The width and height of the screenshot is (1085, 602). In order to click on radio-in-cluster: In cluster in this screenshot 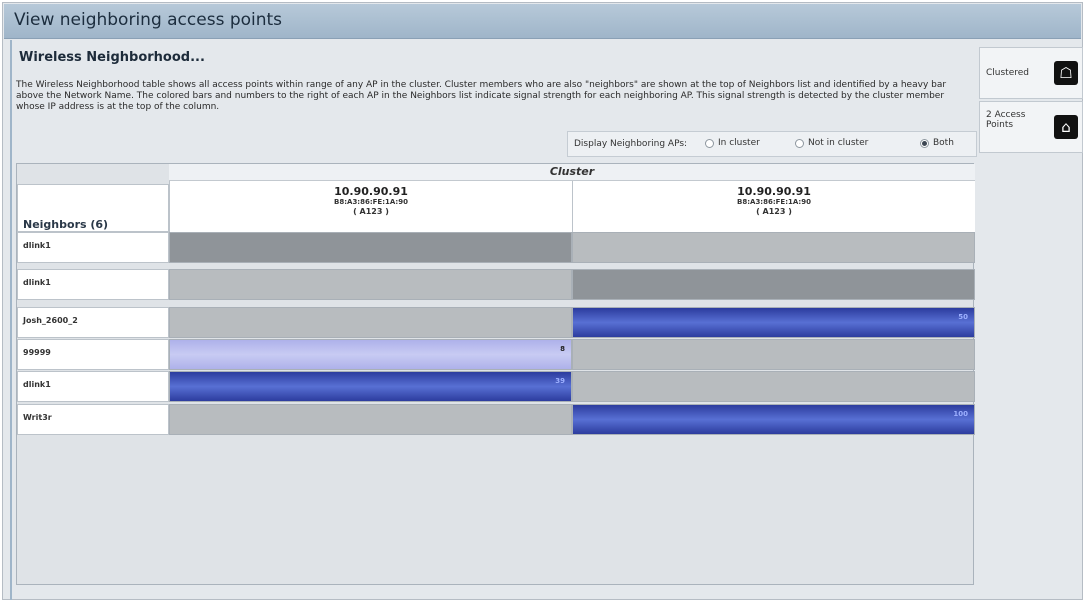, I will do `click(732, 143)`.